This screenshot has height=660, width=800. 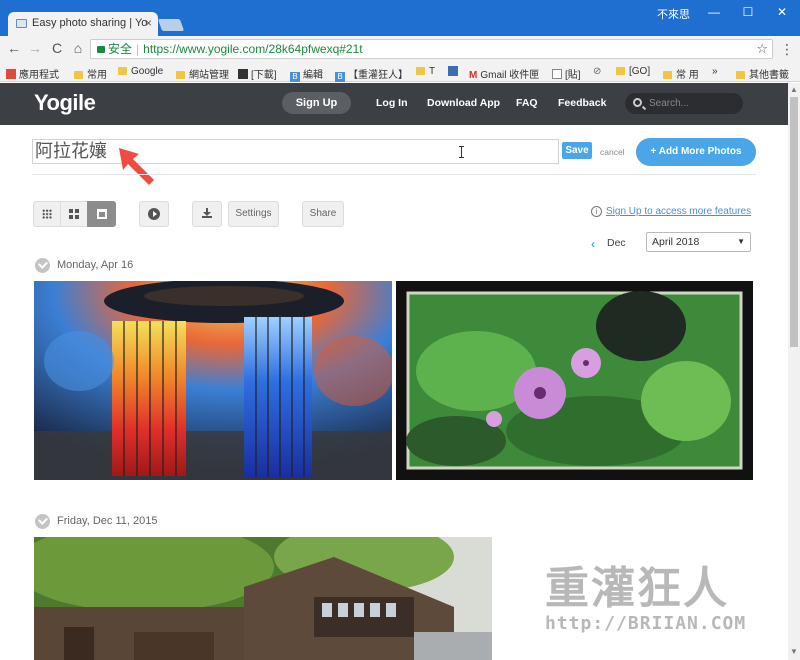 I want to click on view-calendar-button, so click(x=101, y=214).